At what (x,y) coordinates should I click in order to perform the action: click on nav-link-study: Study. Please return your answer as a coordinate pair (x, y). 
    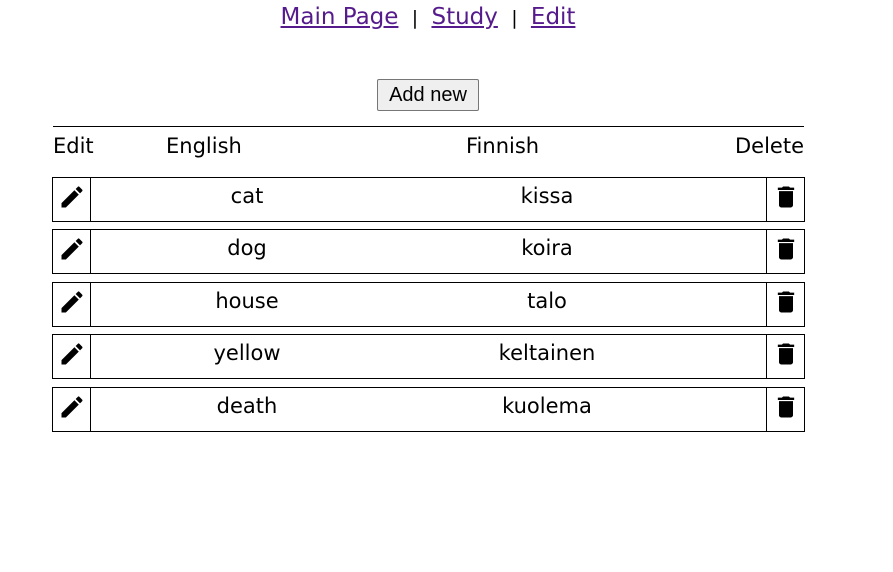
    Looking at the image, I should click on (464, 17).